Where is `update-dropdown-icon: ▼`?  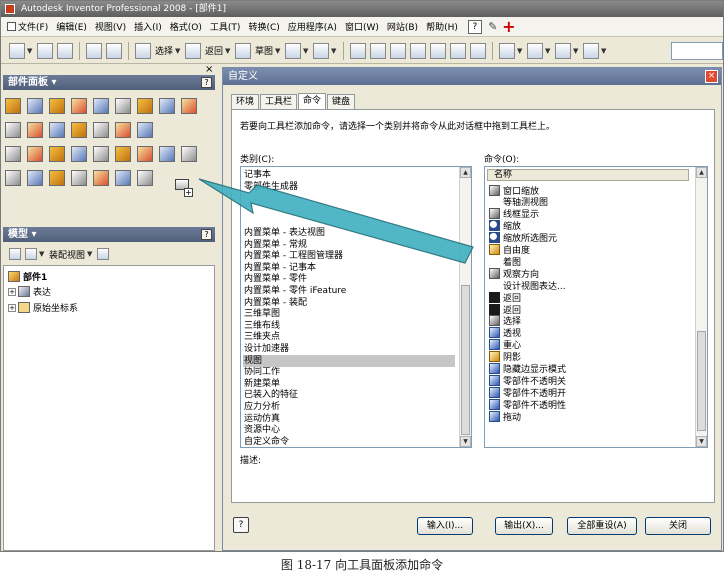
update-dropdown-icon: ▼ is located at coordinates (307, 51).